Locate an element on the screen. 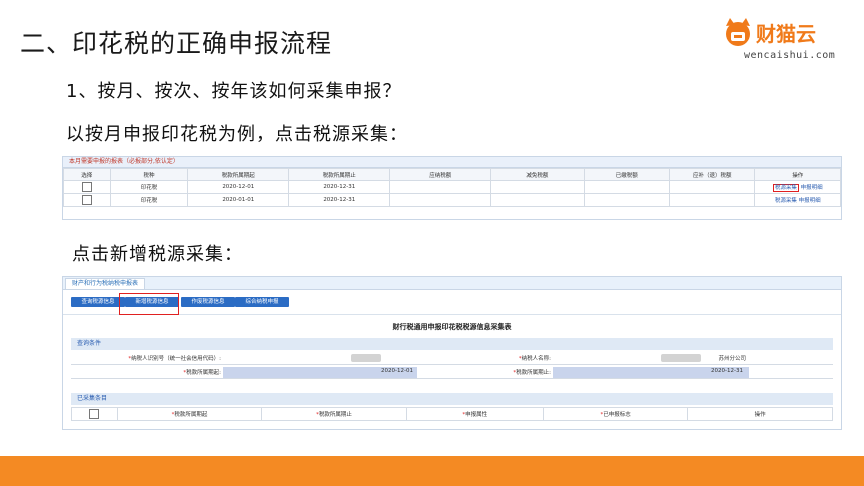 The height and width of the screenshot is (486, 864). col-header: 选择 is located at coordinates (87, 174).